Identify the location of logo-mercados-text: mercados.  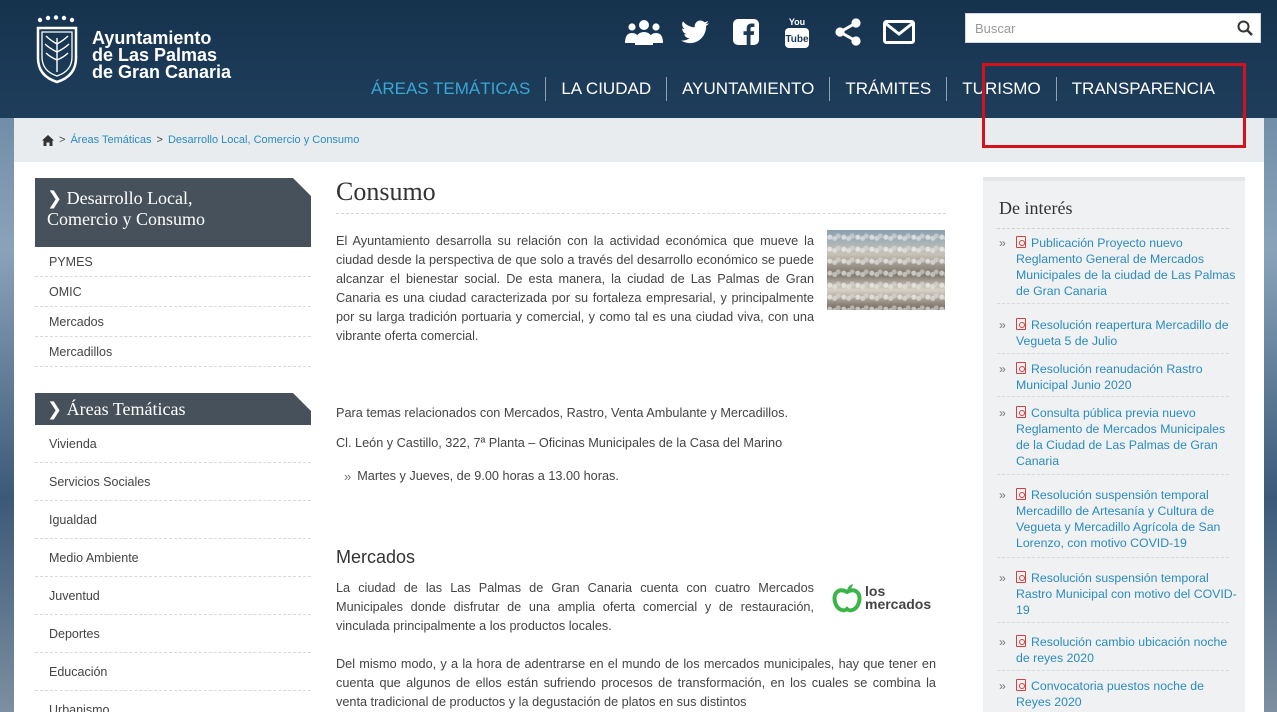
(898, 604).